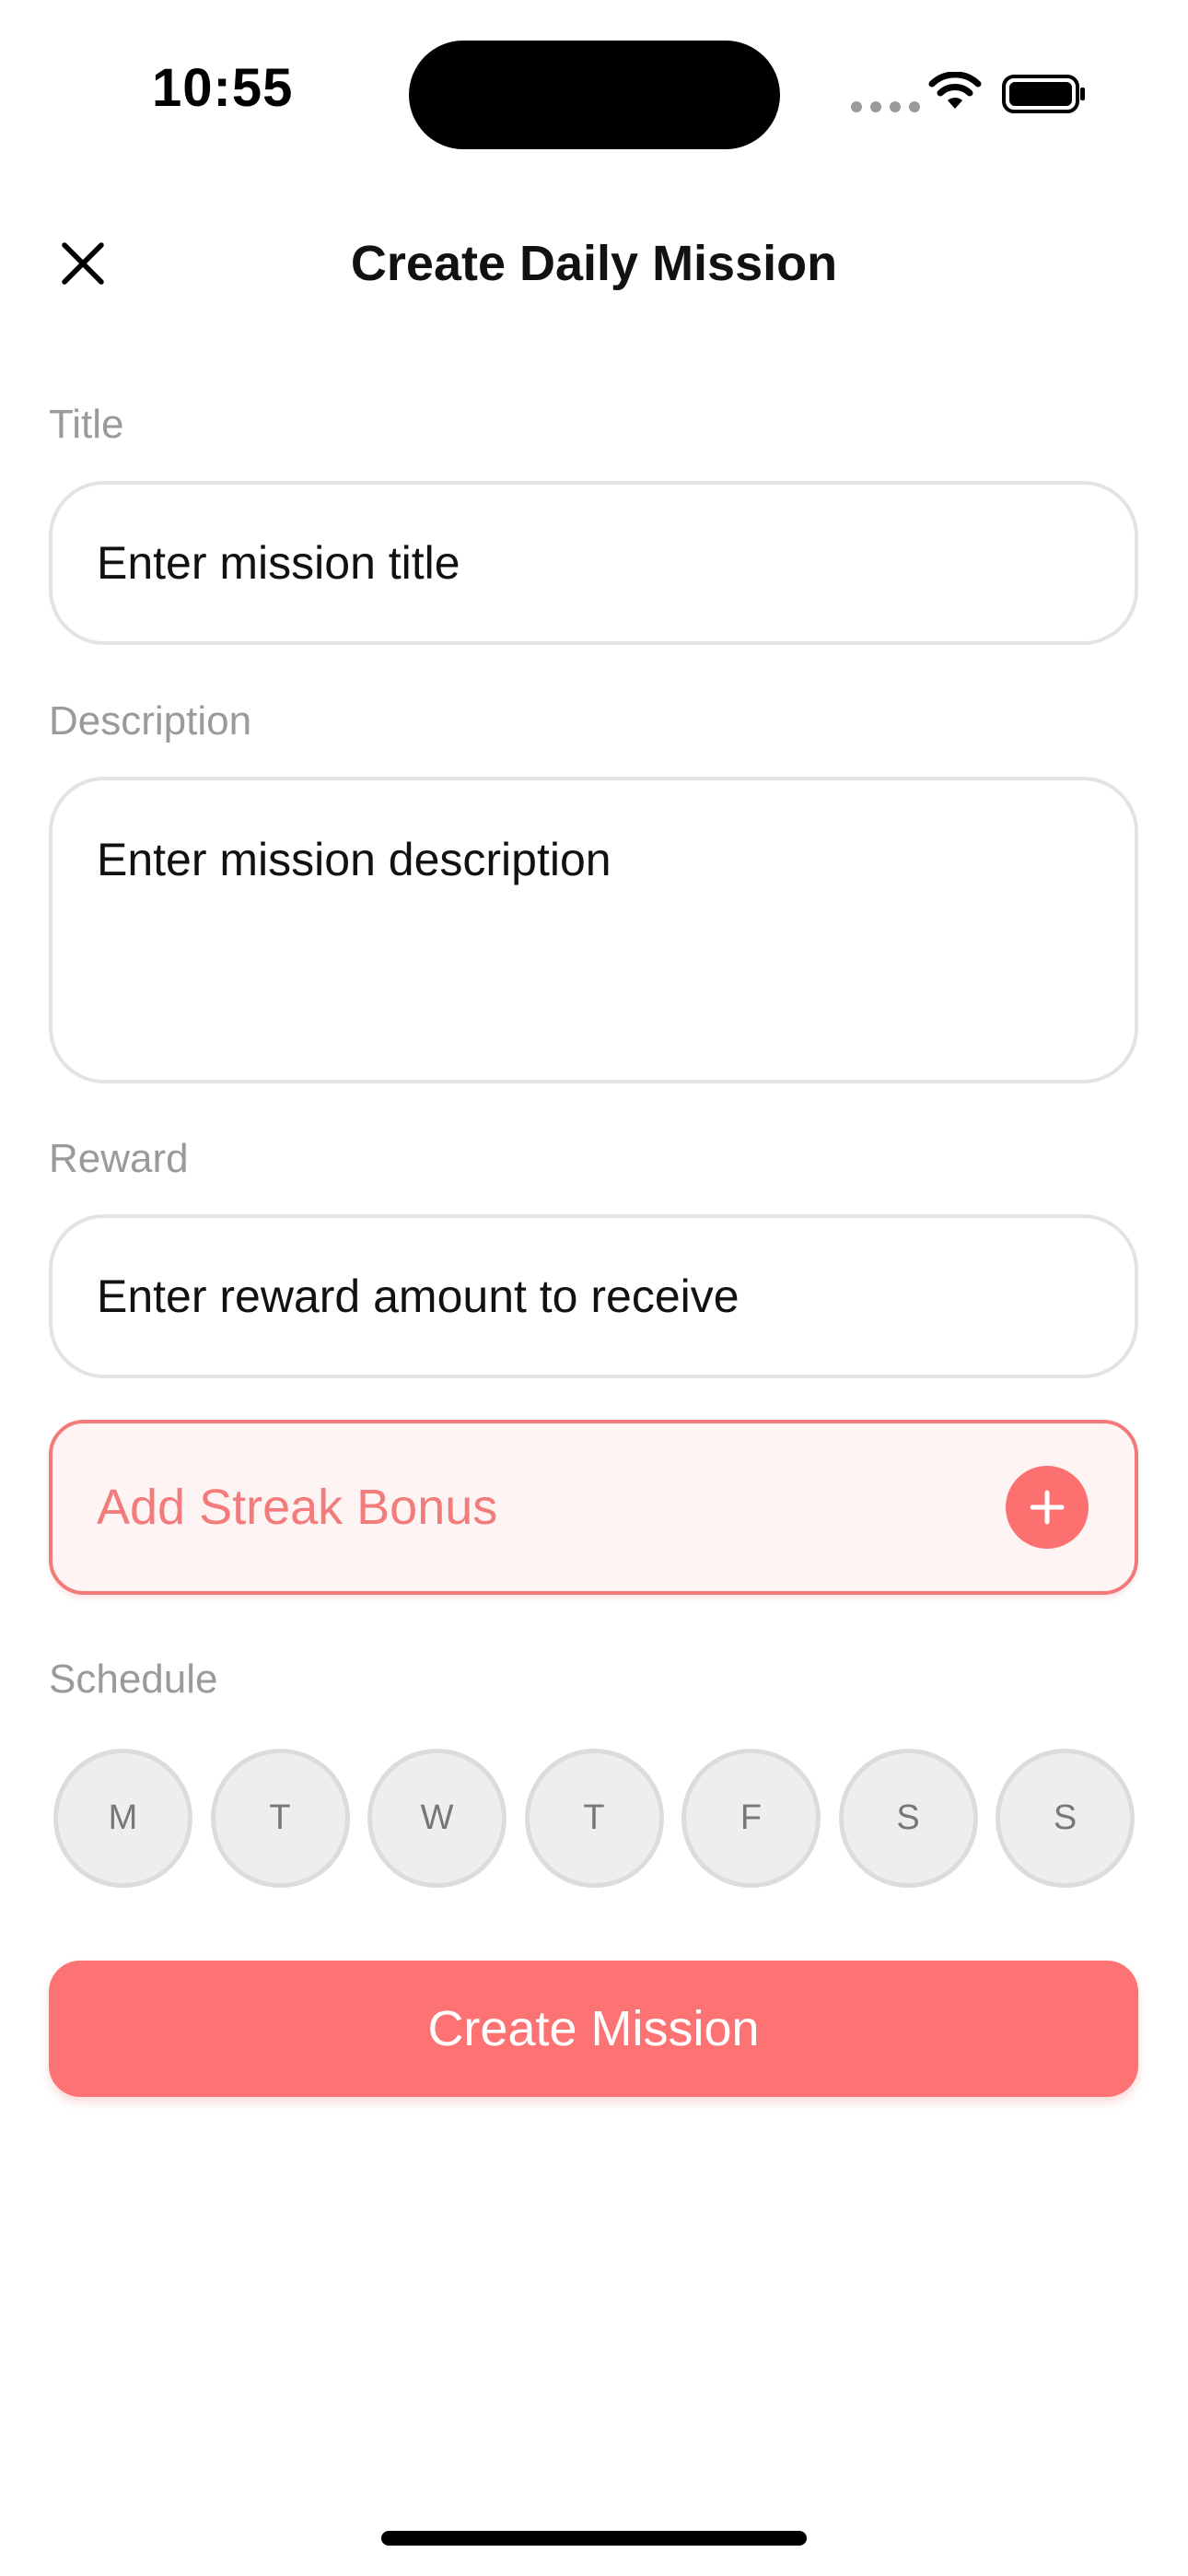 The height and width of the screenshot is (2576, 1188). What do you see at coordinates (955, 90) in the screenshot?
I see `wifi-icon` at bounding box center [955, 90].